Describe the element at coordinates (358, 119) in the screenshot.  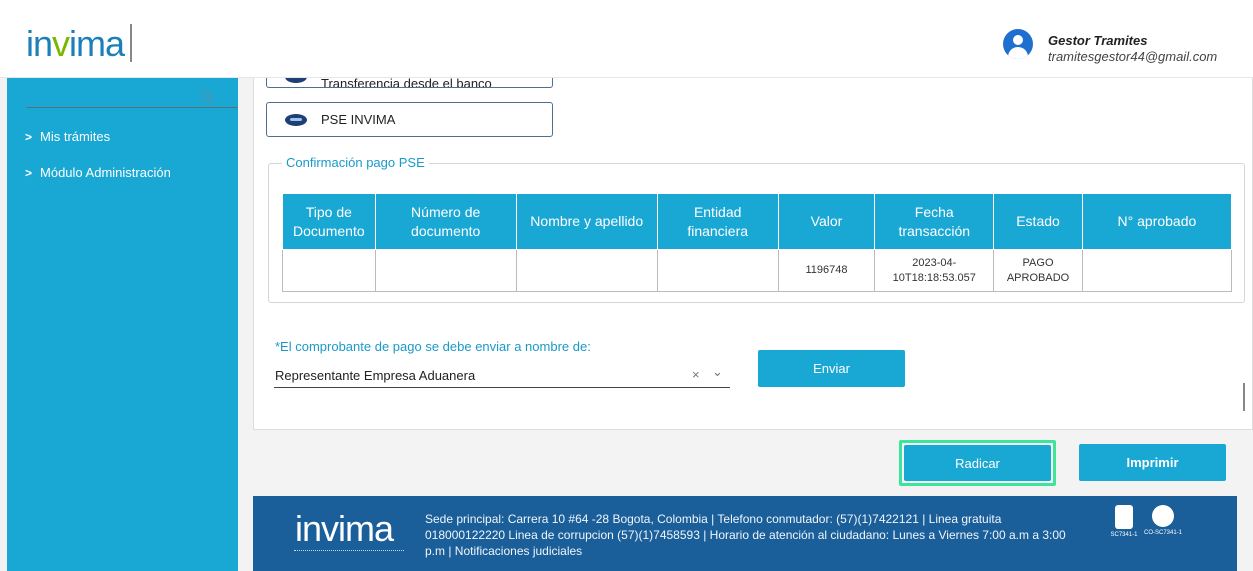
I see `pse-invima-label: PSE INVIMA` at that location.